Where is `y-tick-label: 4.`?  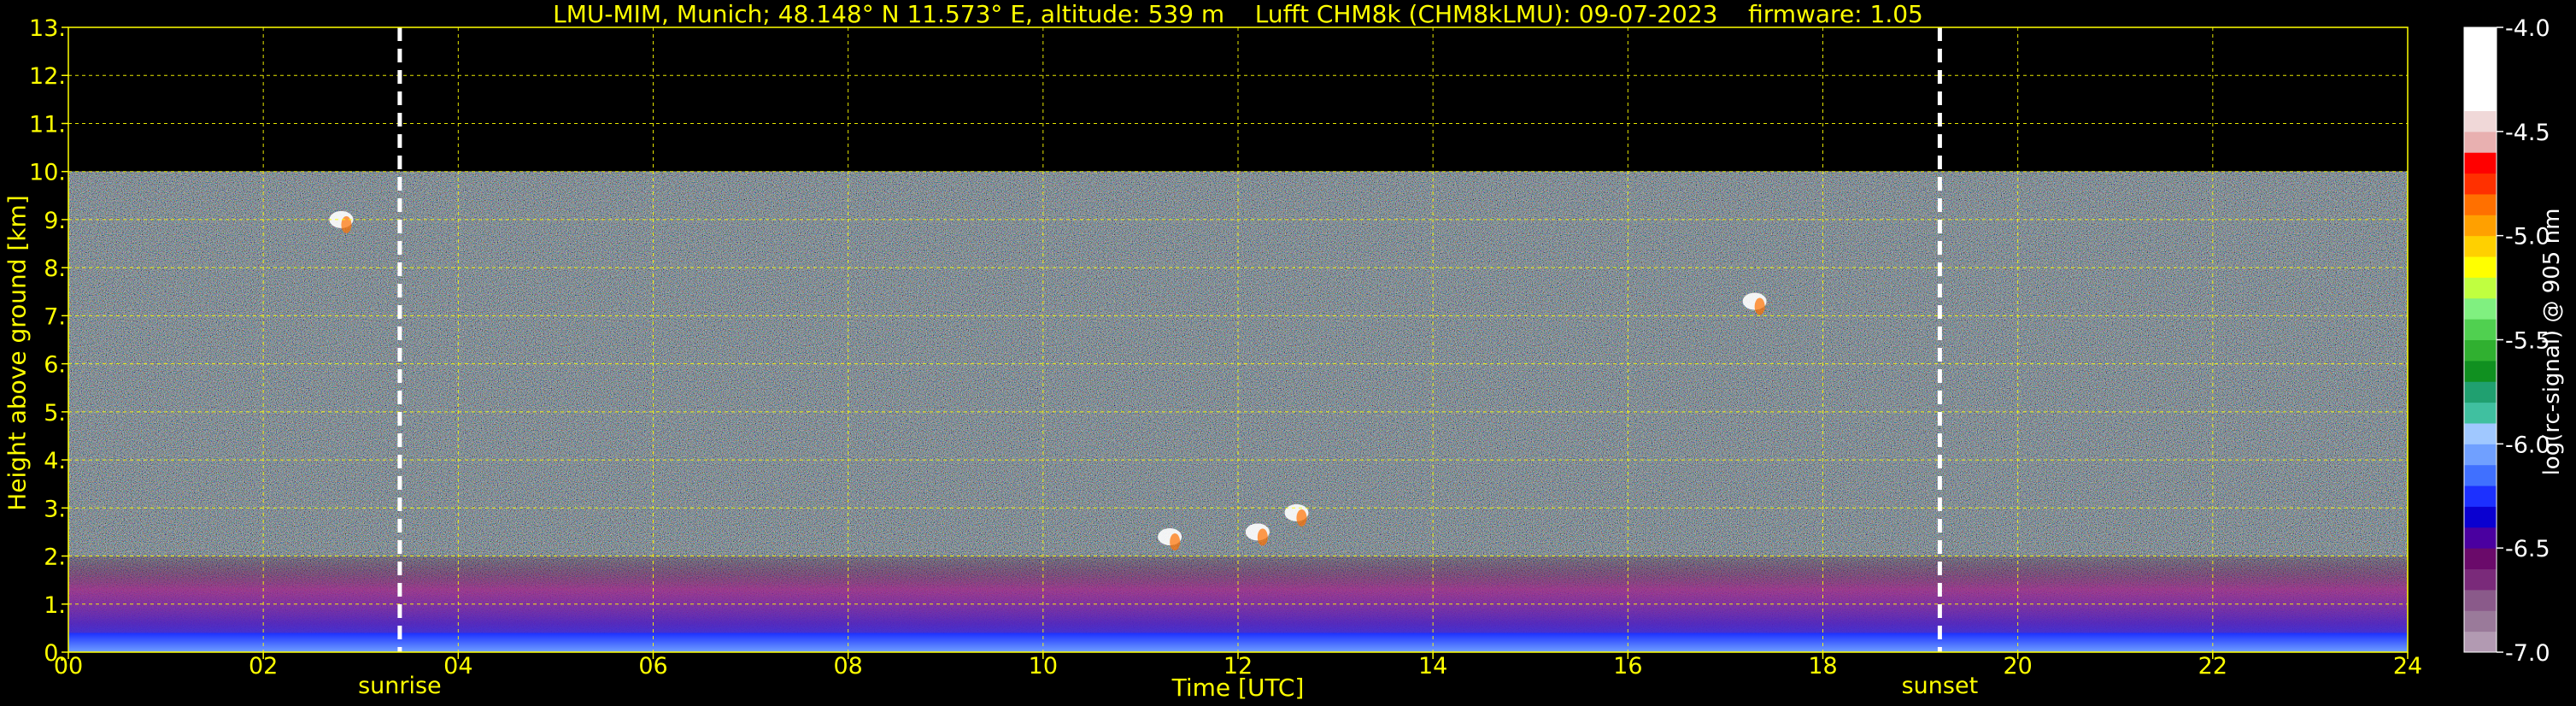 y-tick-label: 4. is located at coordinates (55, 461).